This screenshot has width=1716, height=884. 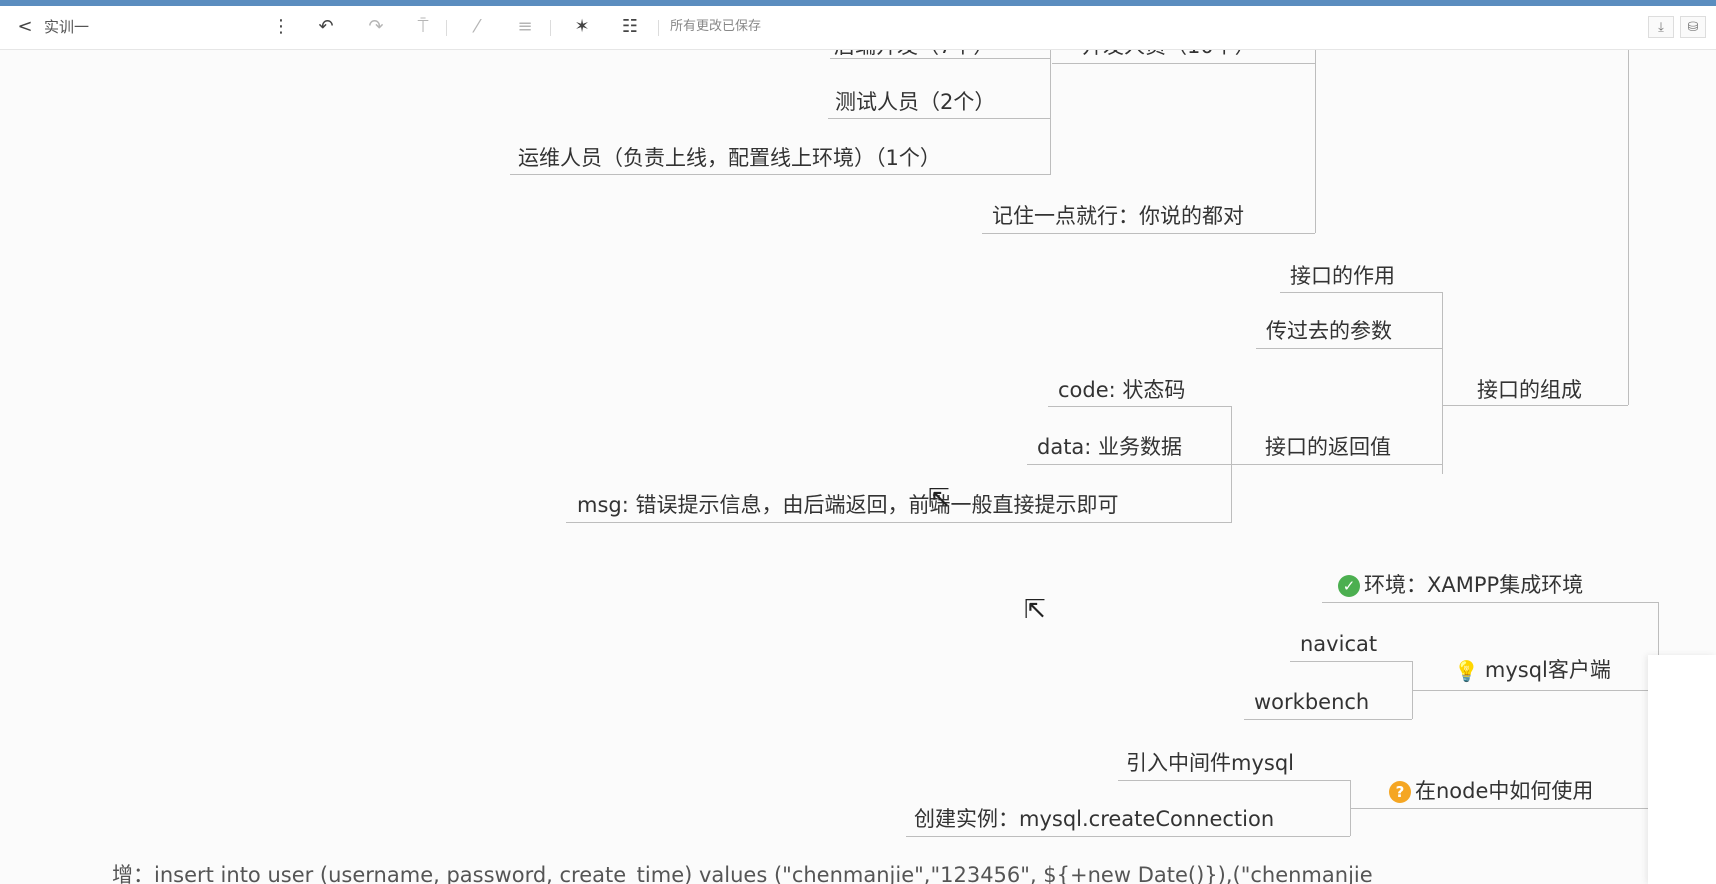 I want to click on node-navicat: navicat, so click(x=1338, y=644).